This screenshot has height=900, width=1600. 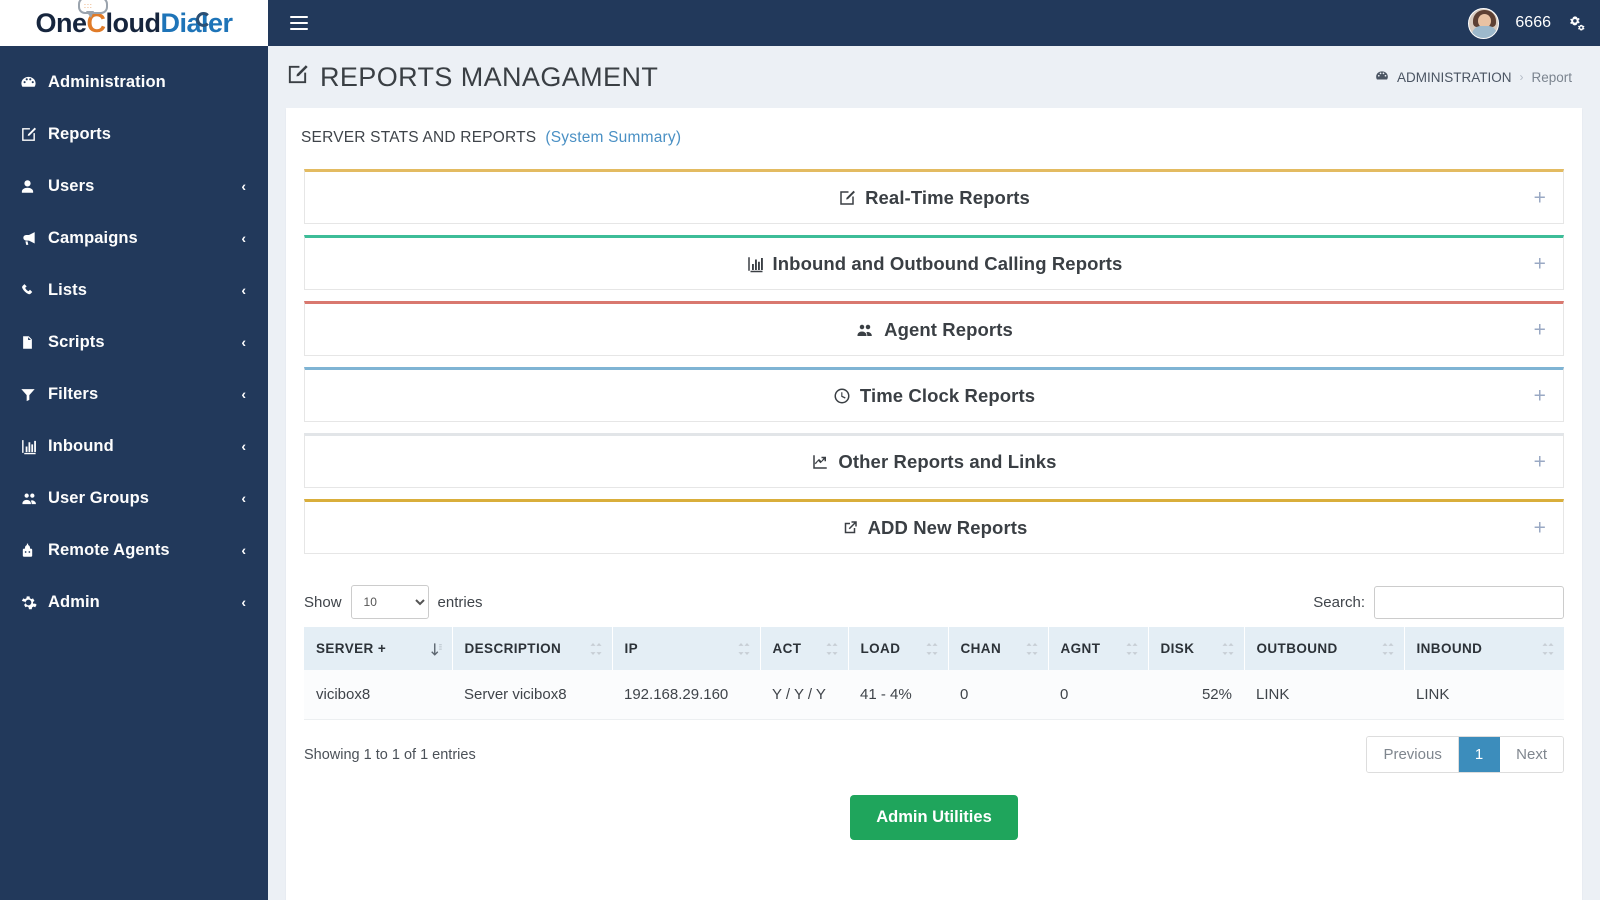 I want to click on column-header-description: DESCRIPTION, so click(x=532, y=648).